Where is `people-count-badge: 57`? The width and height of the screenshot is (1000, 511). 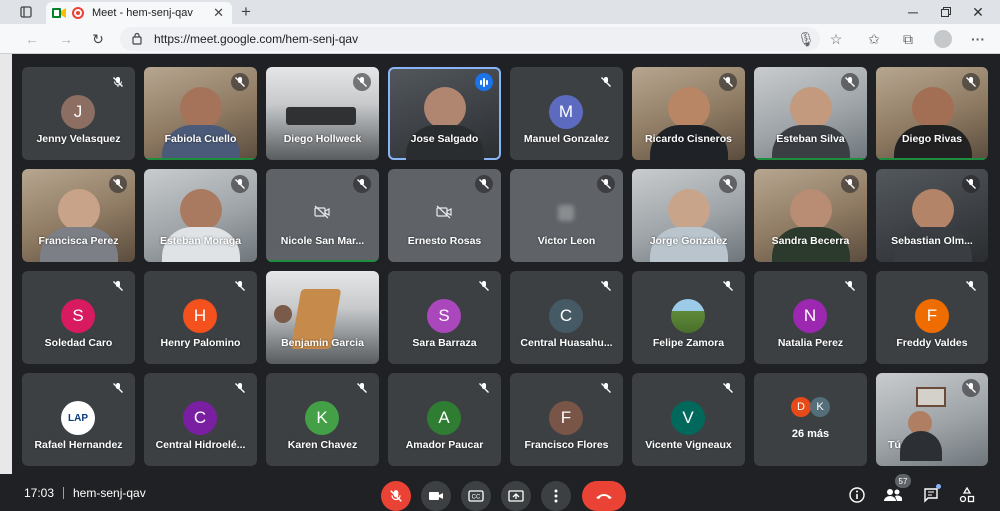
people-count-badge: 57 is located at coordinates (903, 481).